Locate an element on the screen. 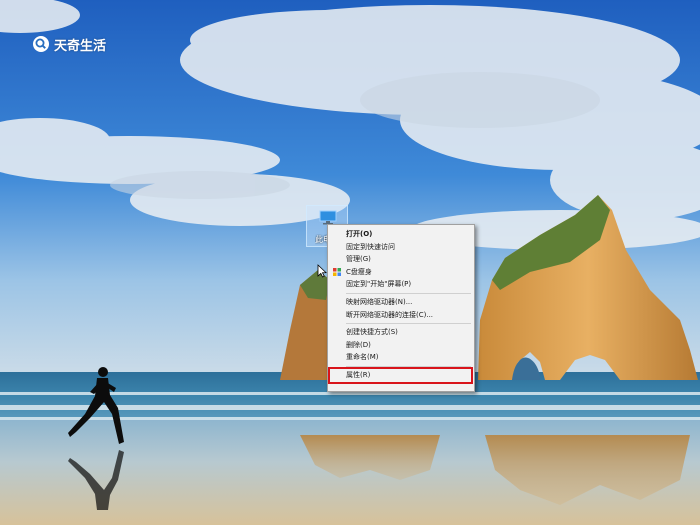 The height and width of the screenshot is (525, 700). menu-item-delete: 删除(D) is located at coordinates (401, 345).